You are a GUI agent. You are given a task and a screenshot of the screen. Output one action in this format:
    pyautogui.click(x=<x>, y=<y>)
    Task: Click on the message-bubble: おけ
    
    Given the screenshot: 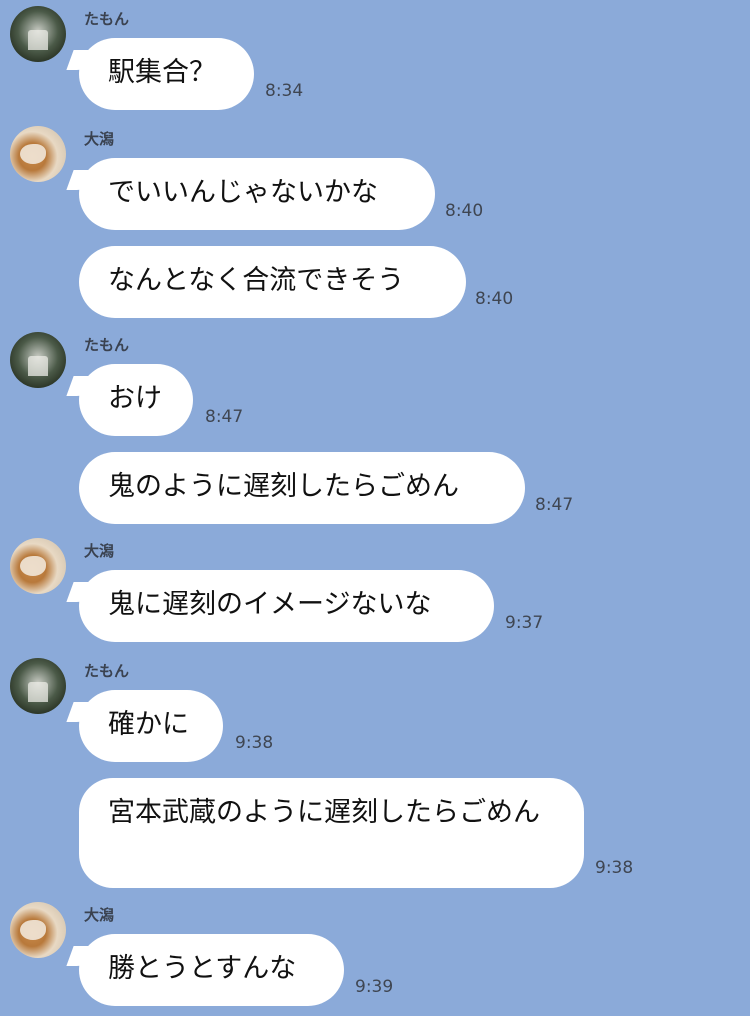 What is the action you would take?
    pyautogui.click(x=136, y=400)
    